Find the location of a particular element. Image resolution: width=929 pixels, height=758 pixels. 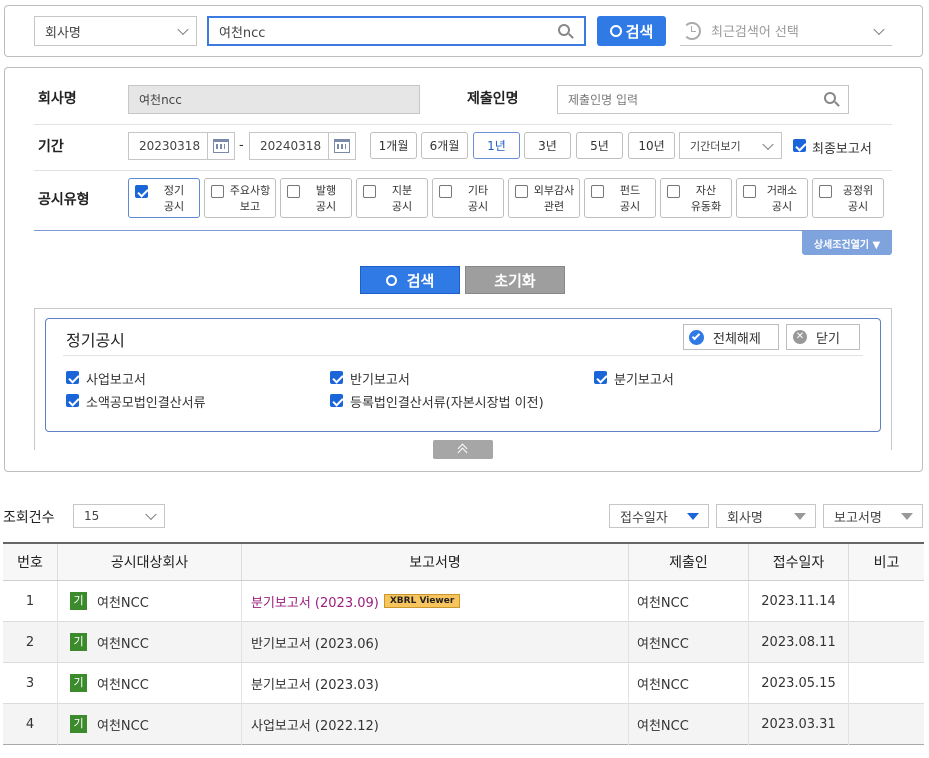

submitter-placeholder: 제출인명 입력 is located at coordinates (603, 100).